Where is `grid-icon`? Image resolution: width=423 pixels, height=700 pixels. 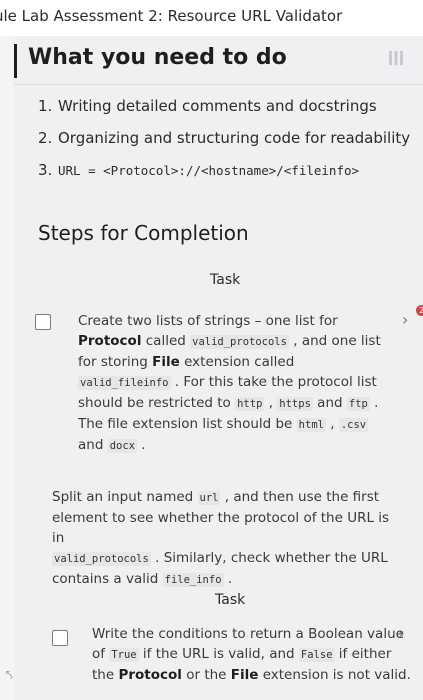
grid-icon is located at coordinates (396, 58).